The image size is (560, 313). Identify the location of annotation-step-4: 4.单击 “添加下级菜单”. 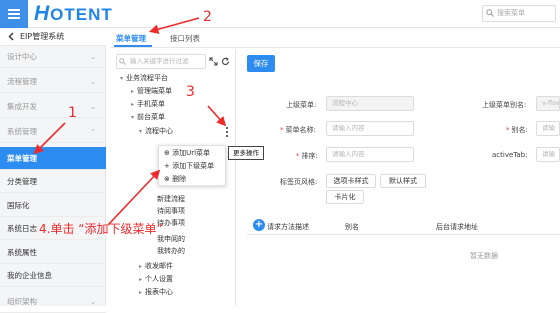
(101, 229).